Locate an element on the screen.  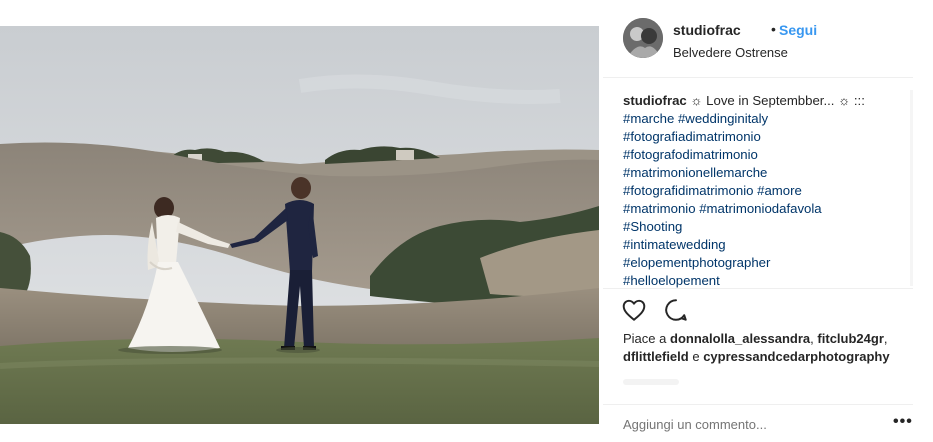
caption-scrollbar is located at coordinates (911, 188).